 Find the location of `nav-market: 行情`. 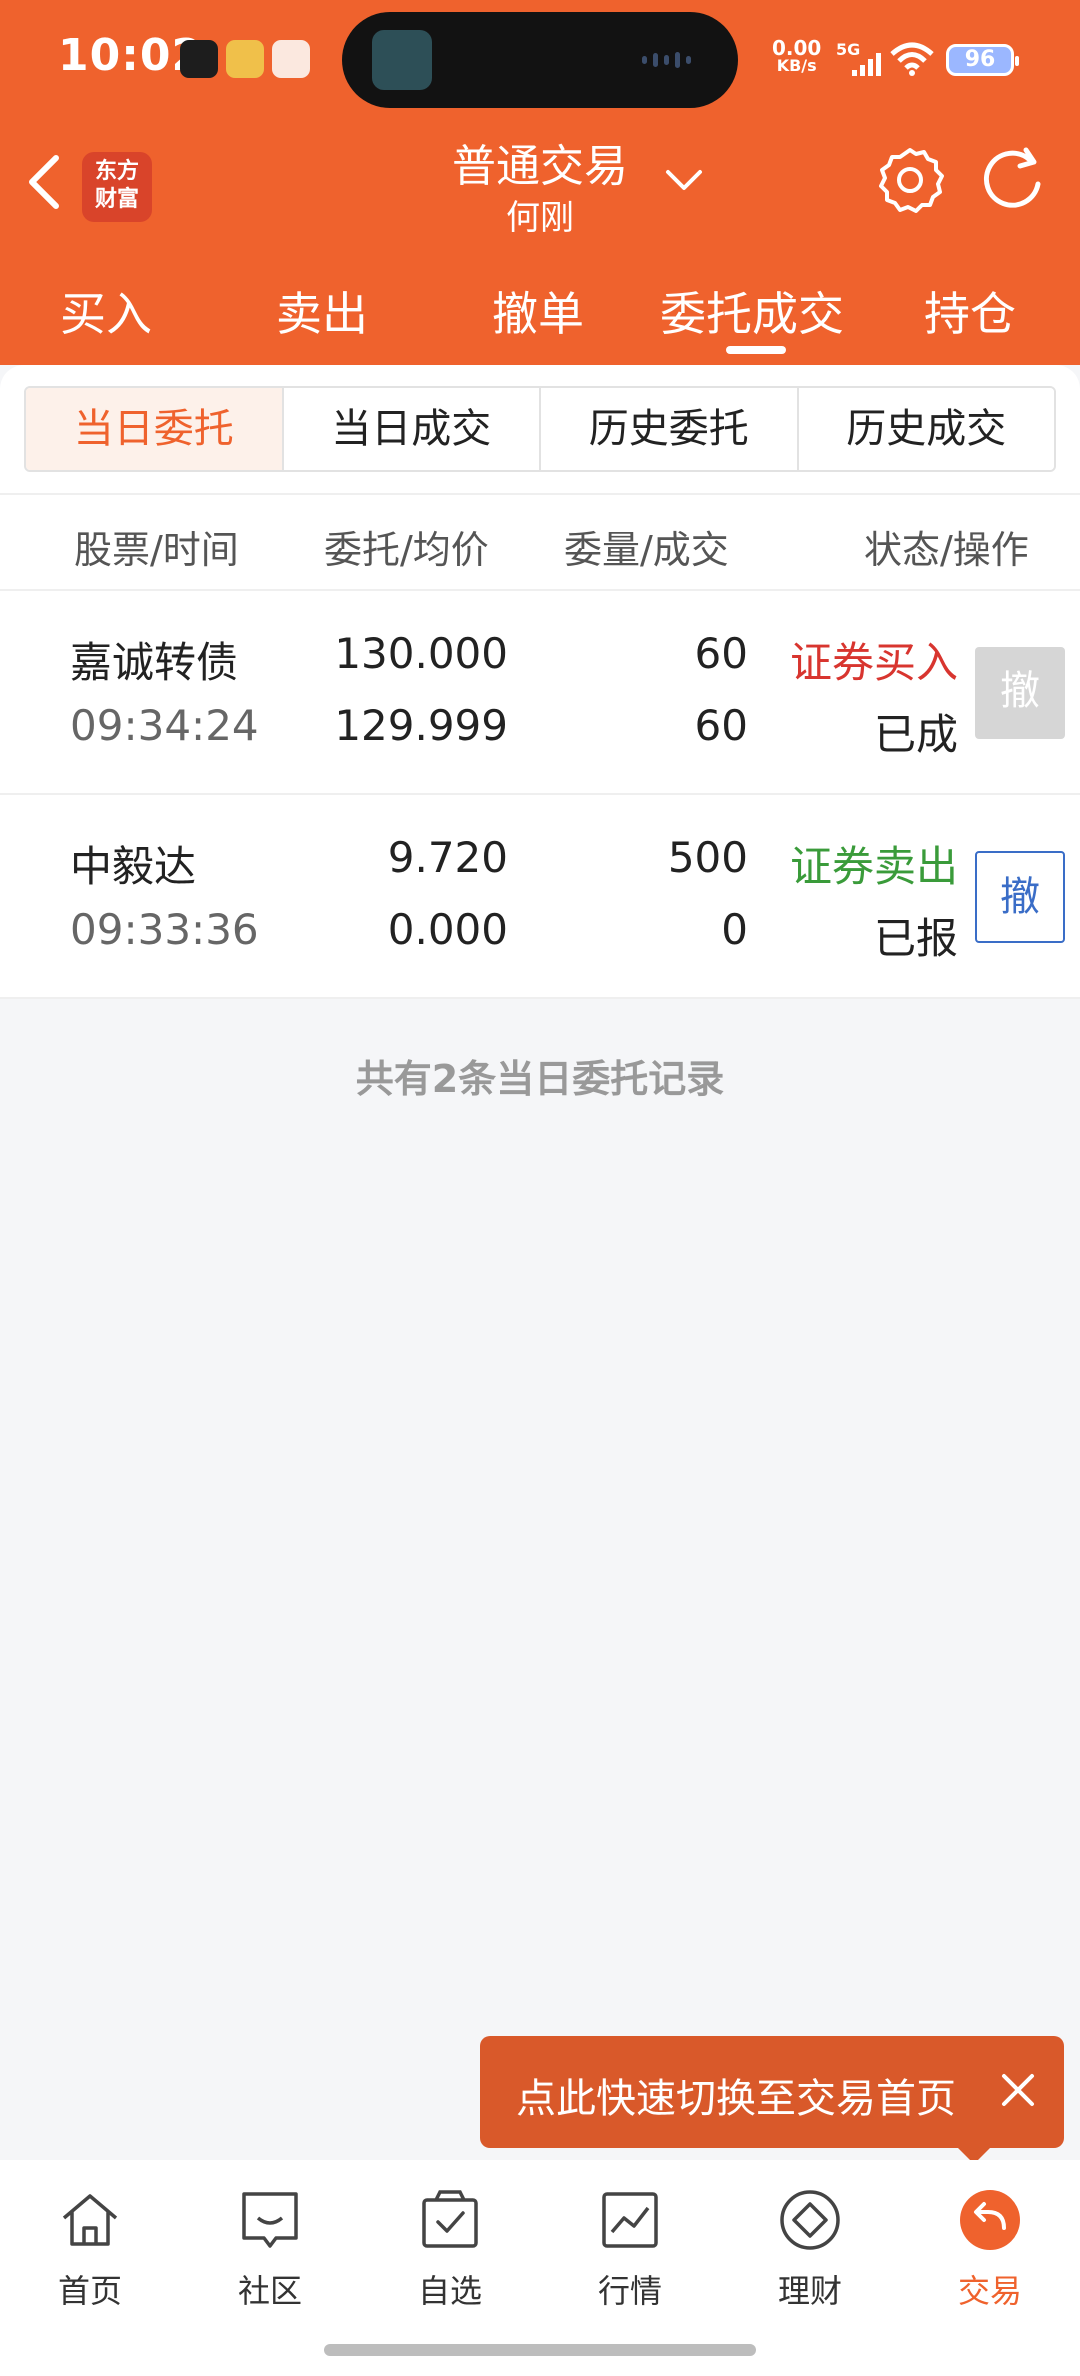

nav-market: 行情 is located at coordinates (630, 2250).